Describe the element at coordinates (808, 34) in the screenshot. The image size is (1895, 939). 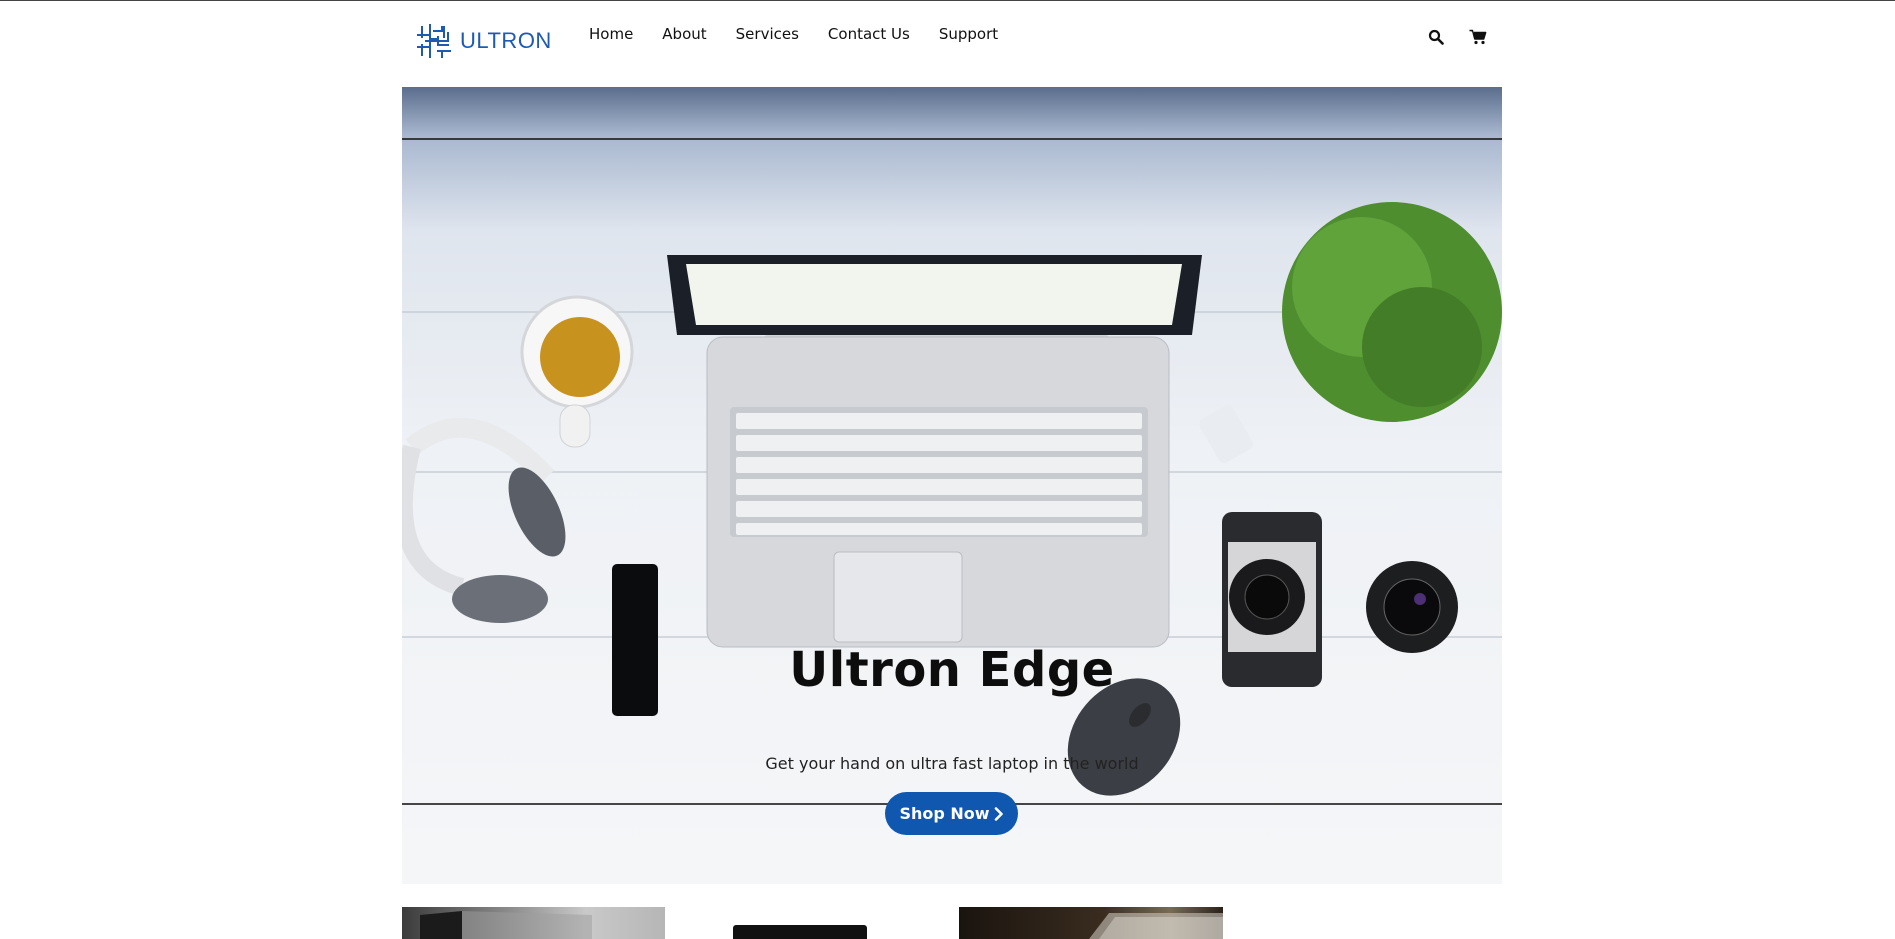
I see `main-nav: Home About Services Contact Us Support` at that location.